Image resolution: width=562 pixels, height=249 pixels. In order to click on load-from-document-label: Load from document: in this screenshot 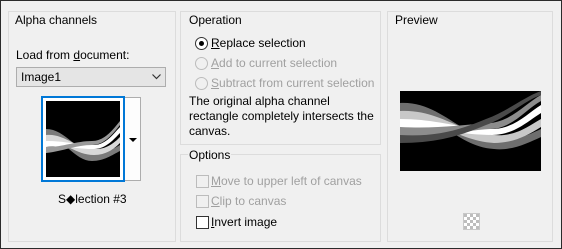, I will do `click(73, 55)`.